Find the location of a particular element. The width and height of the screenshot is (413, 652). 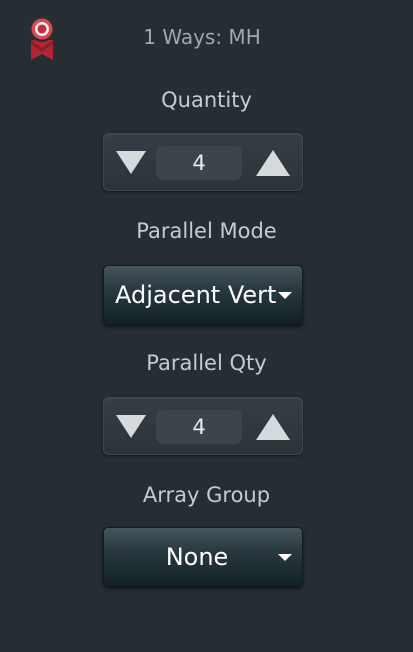

quantity-increment-button is located at coordinates (277, 162).